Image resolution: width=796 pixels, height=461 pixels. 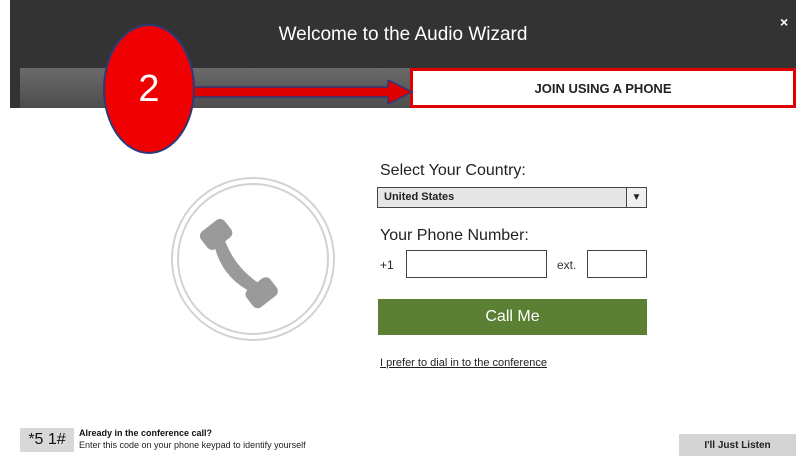 What do you see at coordinates (636, 197) in the screenshot?
I see `chevron-down-icon: ▼` at bounding box center [636, 197].